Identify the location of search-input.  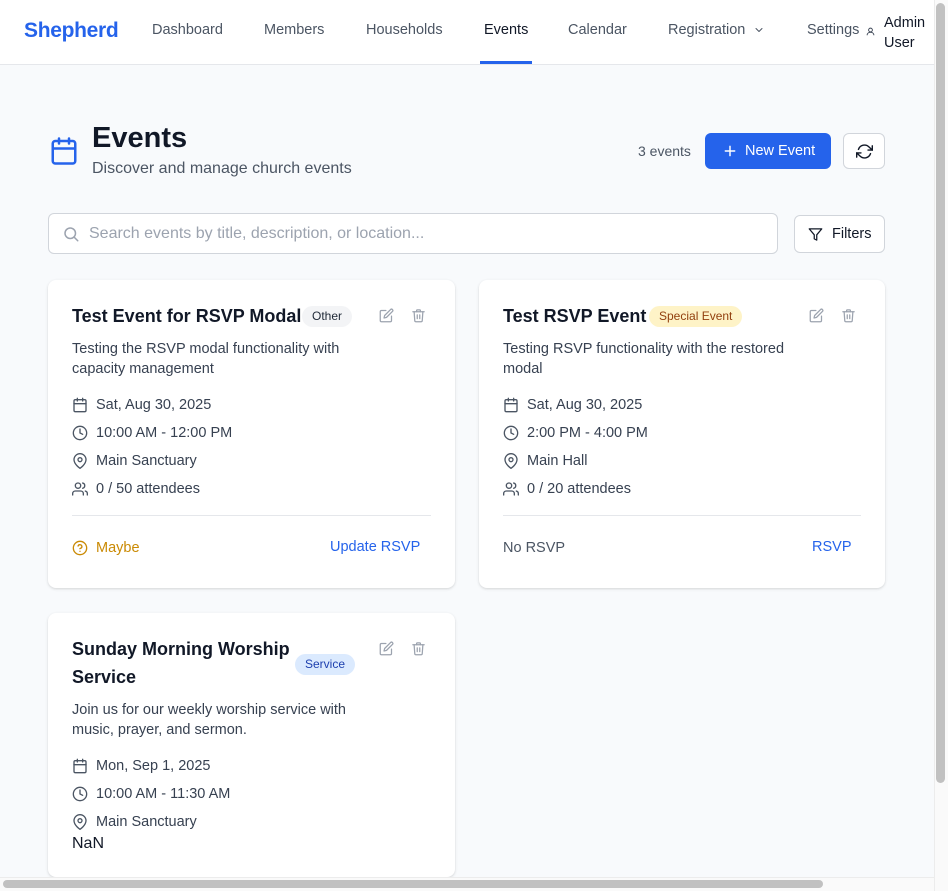
(429, 234).